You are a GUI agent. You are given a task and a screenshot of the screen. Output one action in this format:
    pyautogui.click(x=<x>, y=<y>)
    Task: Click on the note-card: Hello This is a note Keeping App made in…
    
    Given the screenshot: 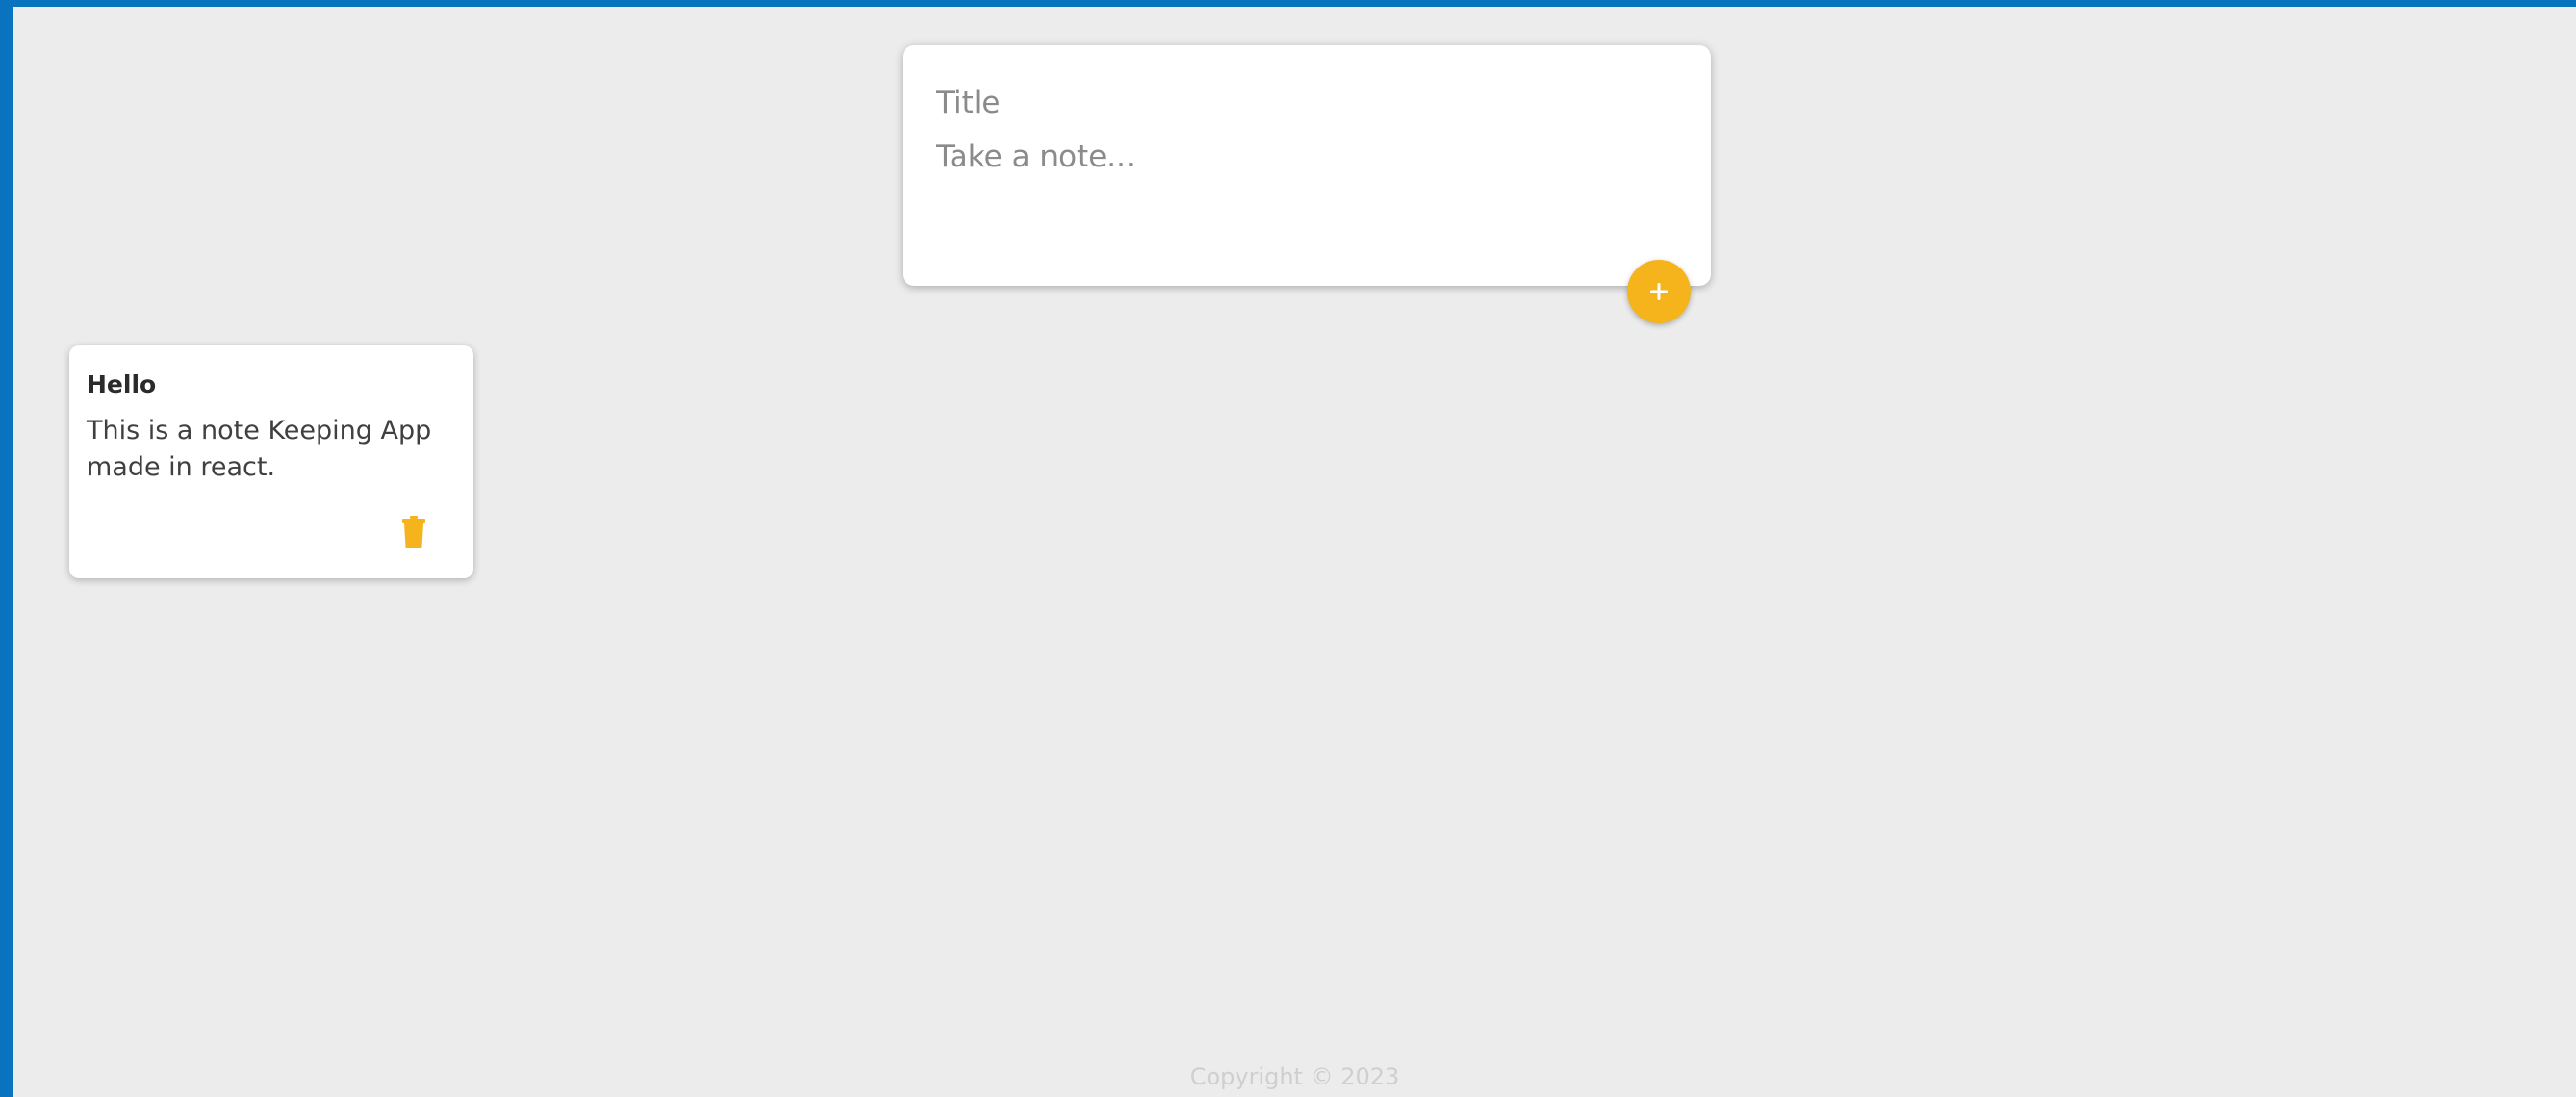 What is the action you would take?
    pyautogui.click(x=271, y=461)
    